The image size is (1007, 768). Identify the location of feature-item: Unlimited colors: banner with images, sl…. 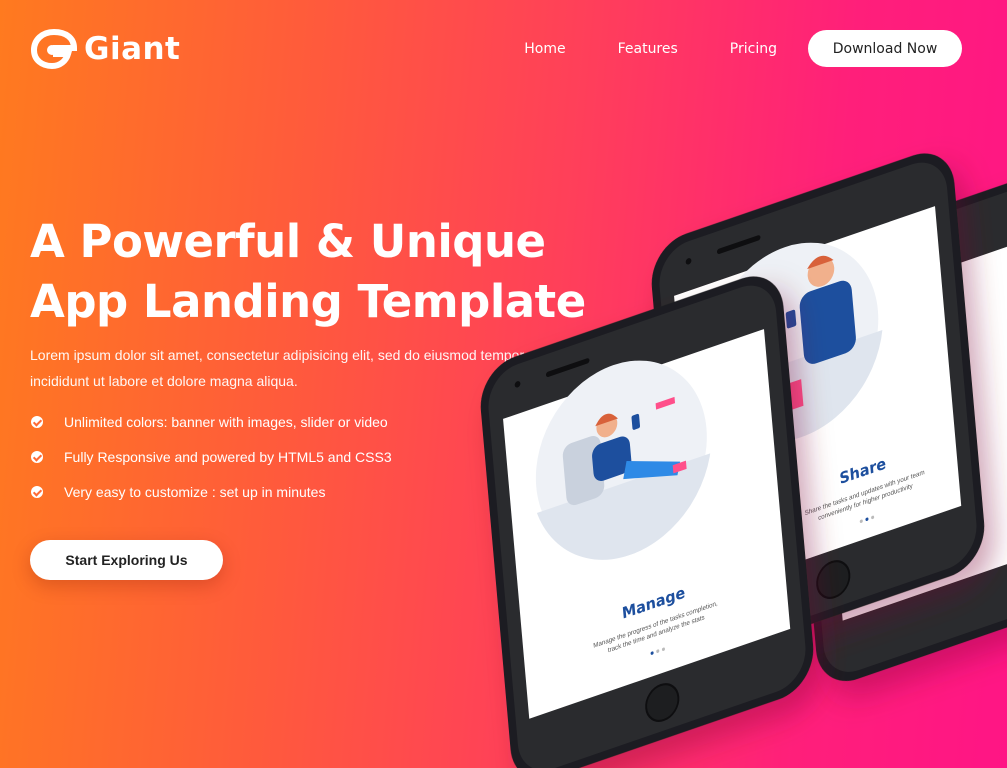
(280, 421).